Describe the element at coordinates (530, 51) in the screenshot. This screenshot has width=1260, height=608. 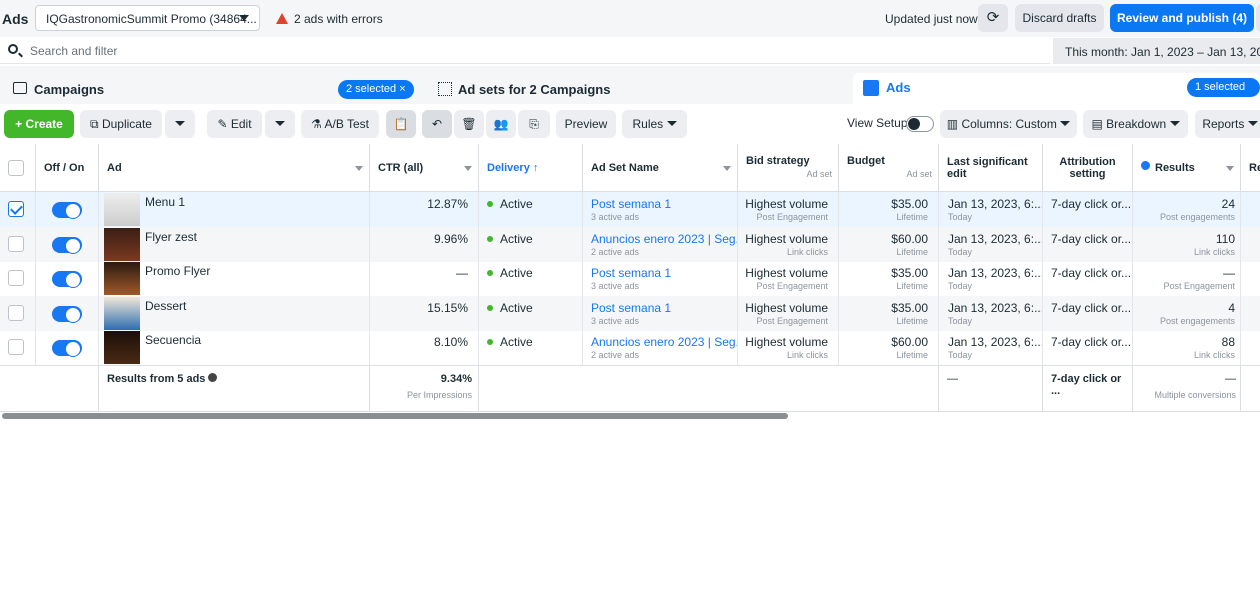
I see `search-input` at that location.